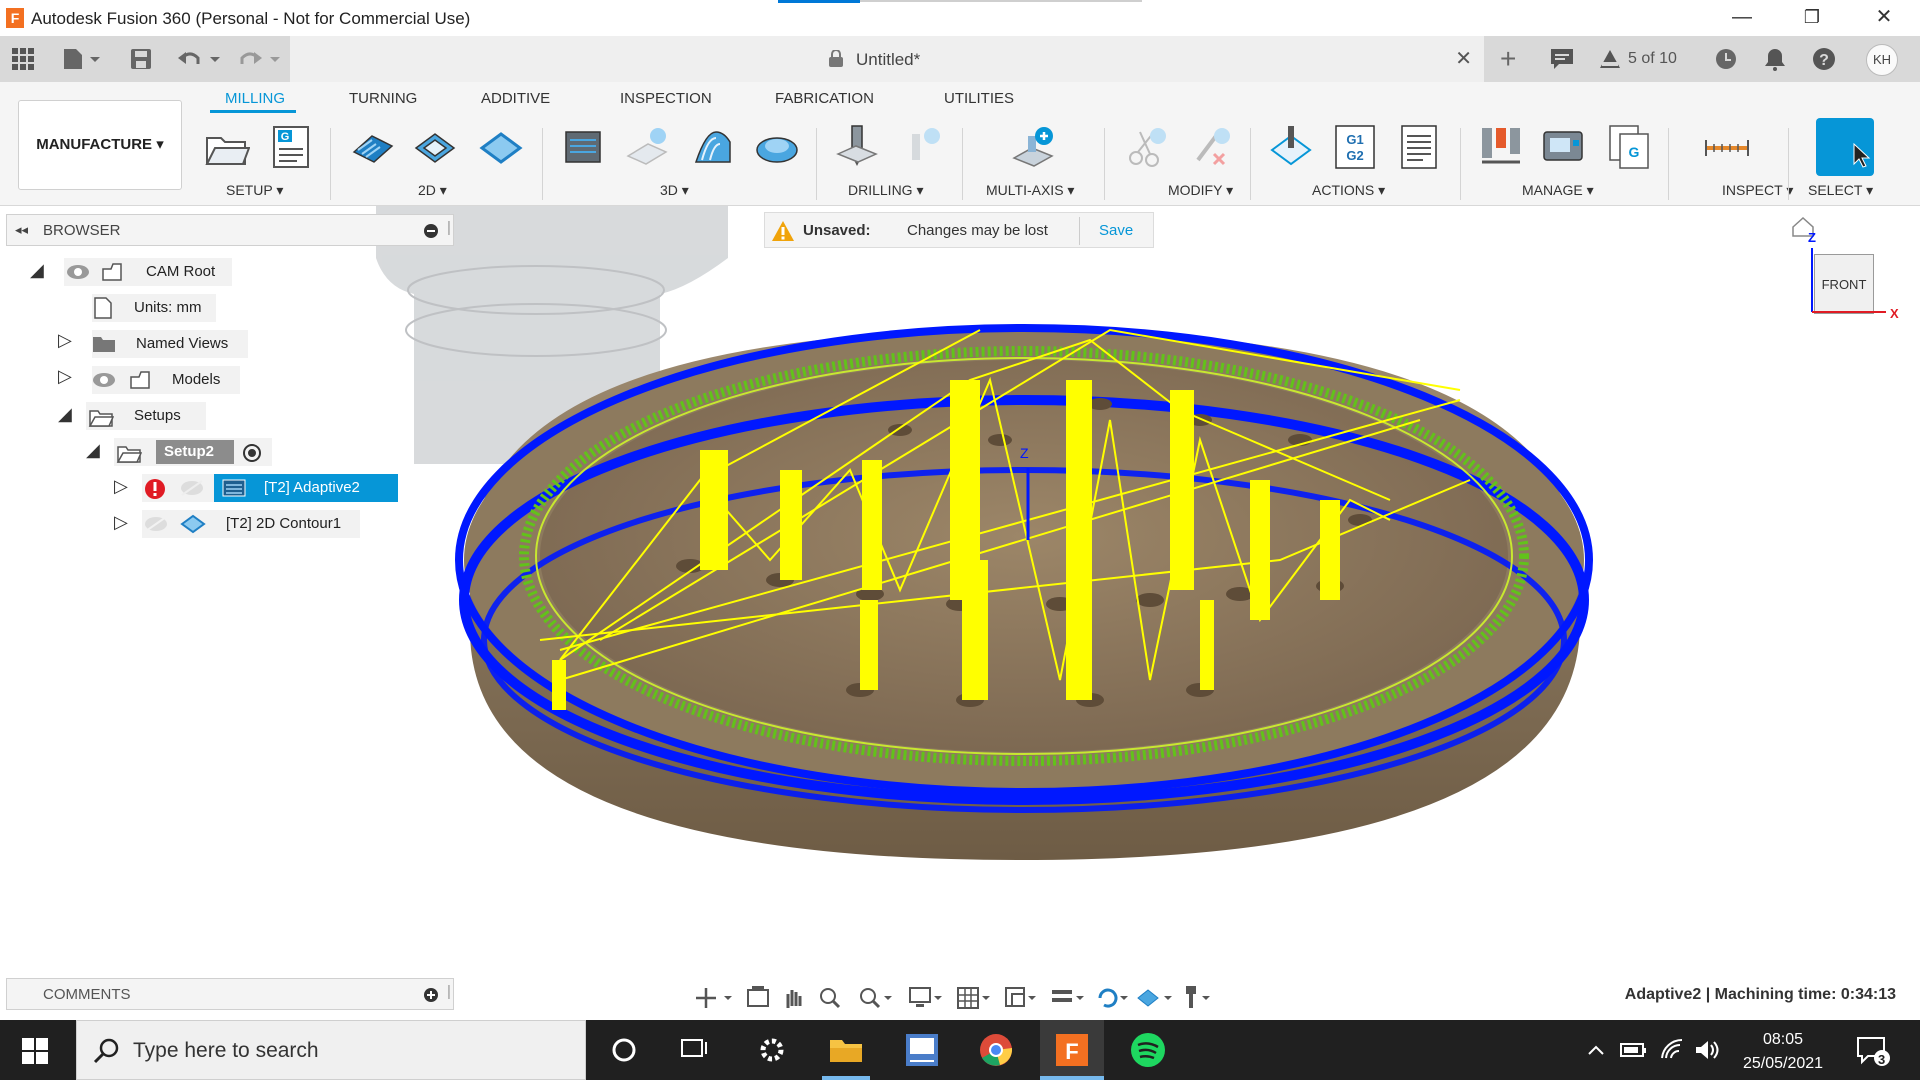 The width and height of the screenshot is (1920, 1080). I want to click on orbit-icon, so click(714, 998).